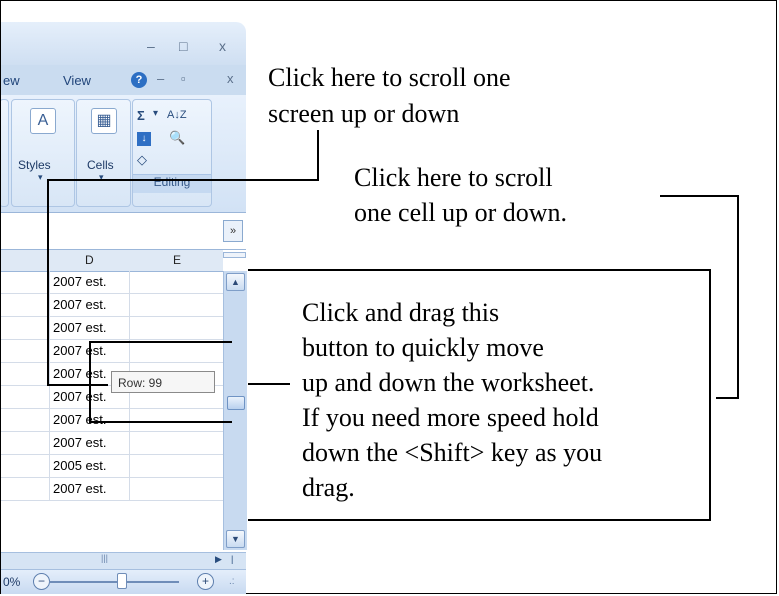  What do you see at coordinates (453, 177) in the screenshot?
I see `annotation-cell-scroll-line1: Click here to scroll` at bounding box center [453, 177].